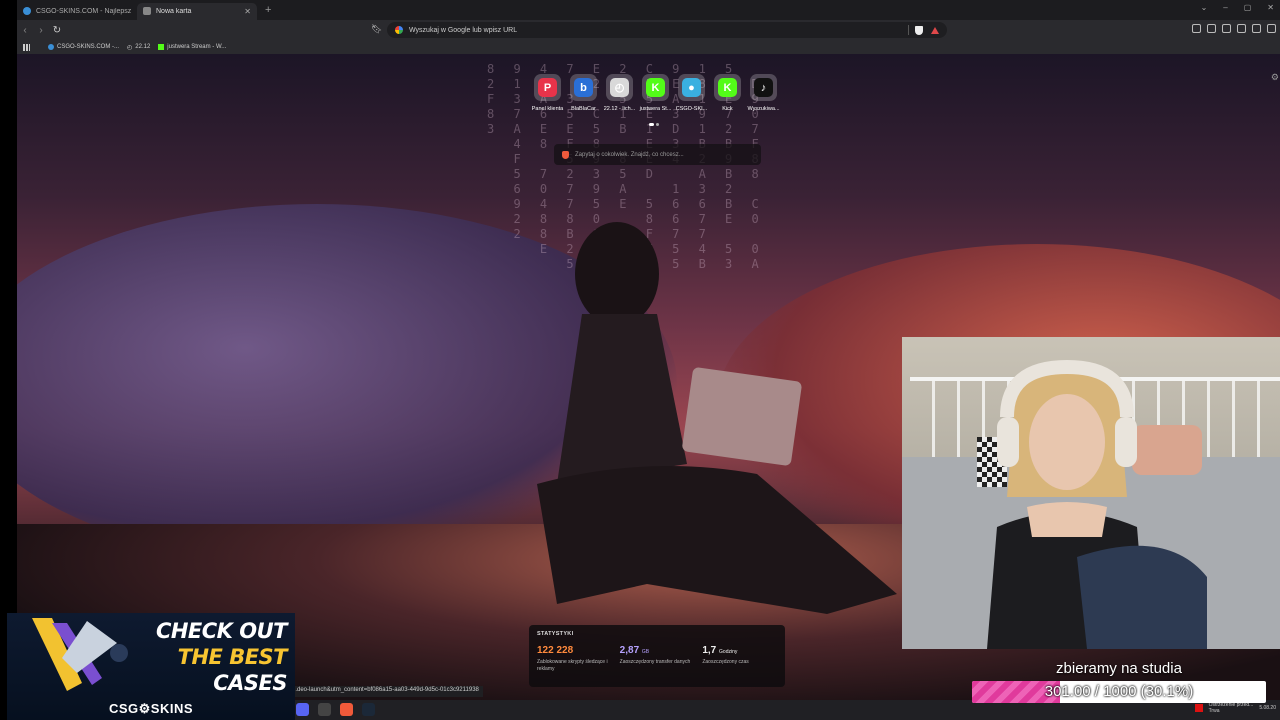 The image size is (1280, 720). Describe the element at coordinates (77, 11) in the screenshot. I see `tab-csgo-skins: CSGO-SKINS.COM - Najlepsze Skrzy` at that location.